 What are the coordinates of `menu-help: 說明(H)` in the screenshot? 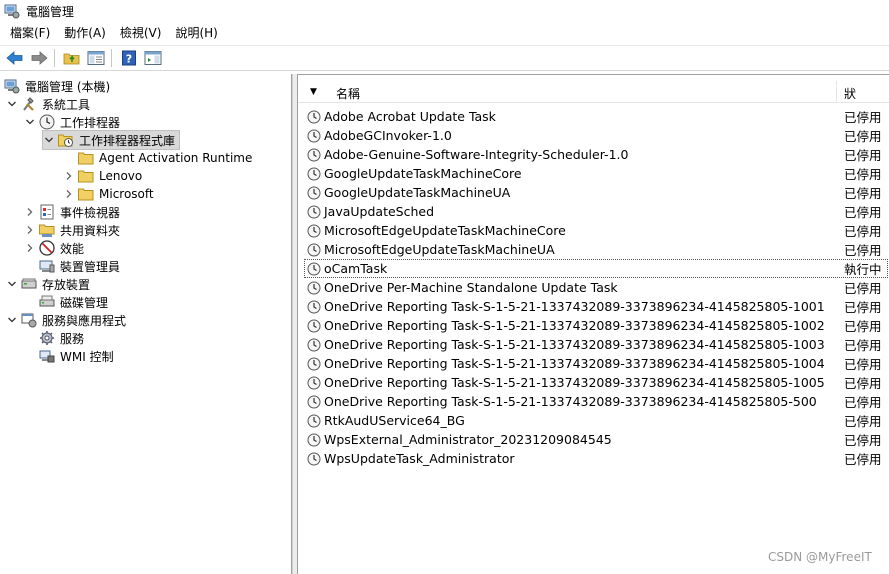 It's located at (196, 33).